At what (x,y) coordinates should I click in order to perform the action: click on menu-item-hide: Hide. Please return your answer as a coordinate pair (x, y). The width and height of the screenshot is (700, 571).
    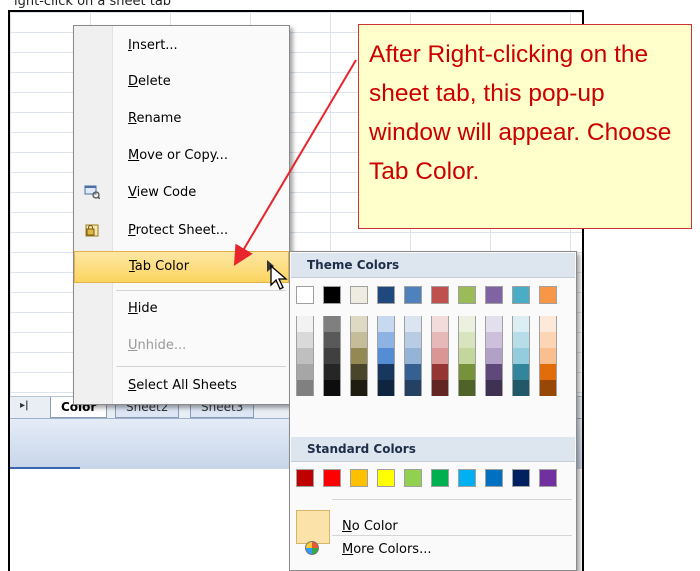
    Looking at the image, I should click on (181, 309).